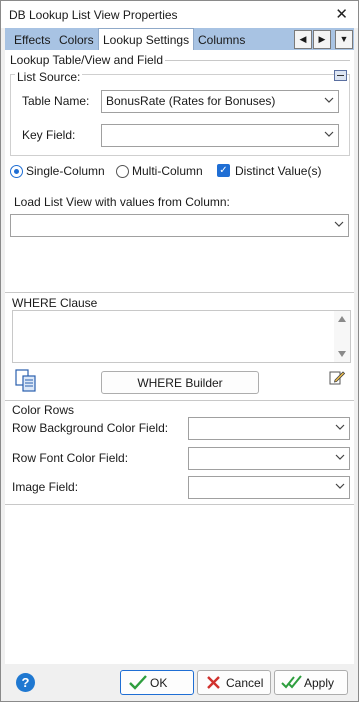 The height and width of the screenshot is (702, 359). I want to click on distinct-values-checkbox: ✓, so click(223, 170).